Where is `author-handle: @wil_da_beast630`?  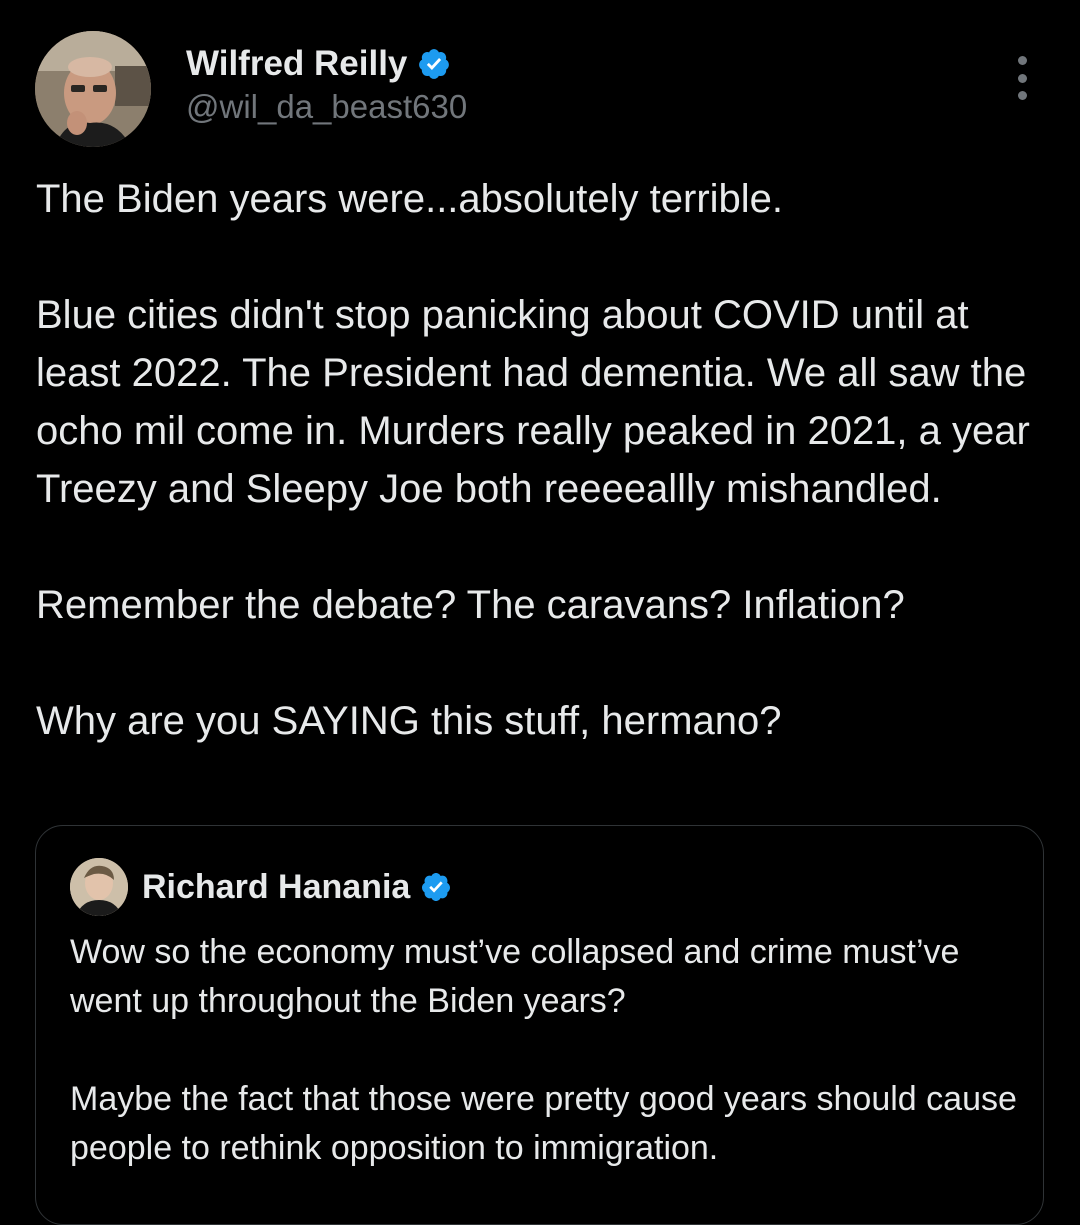 author-handle: @wil_da_beast630 is located at coordinates (326, 107).